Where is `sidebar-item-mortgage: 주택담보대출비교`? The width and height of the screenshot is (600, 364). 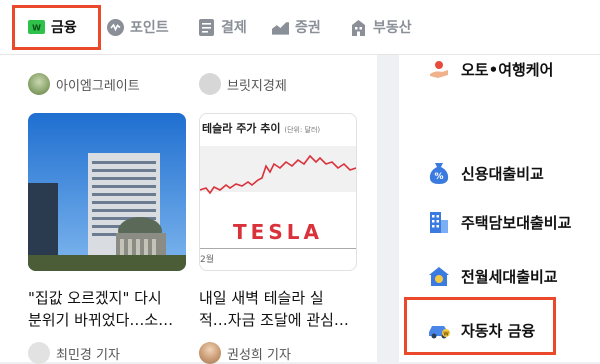 sidebar-item-mortgage: 주택담보대출비교 is located at coordinates (499, 222).